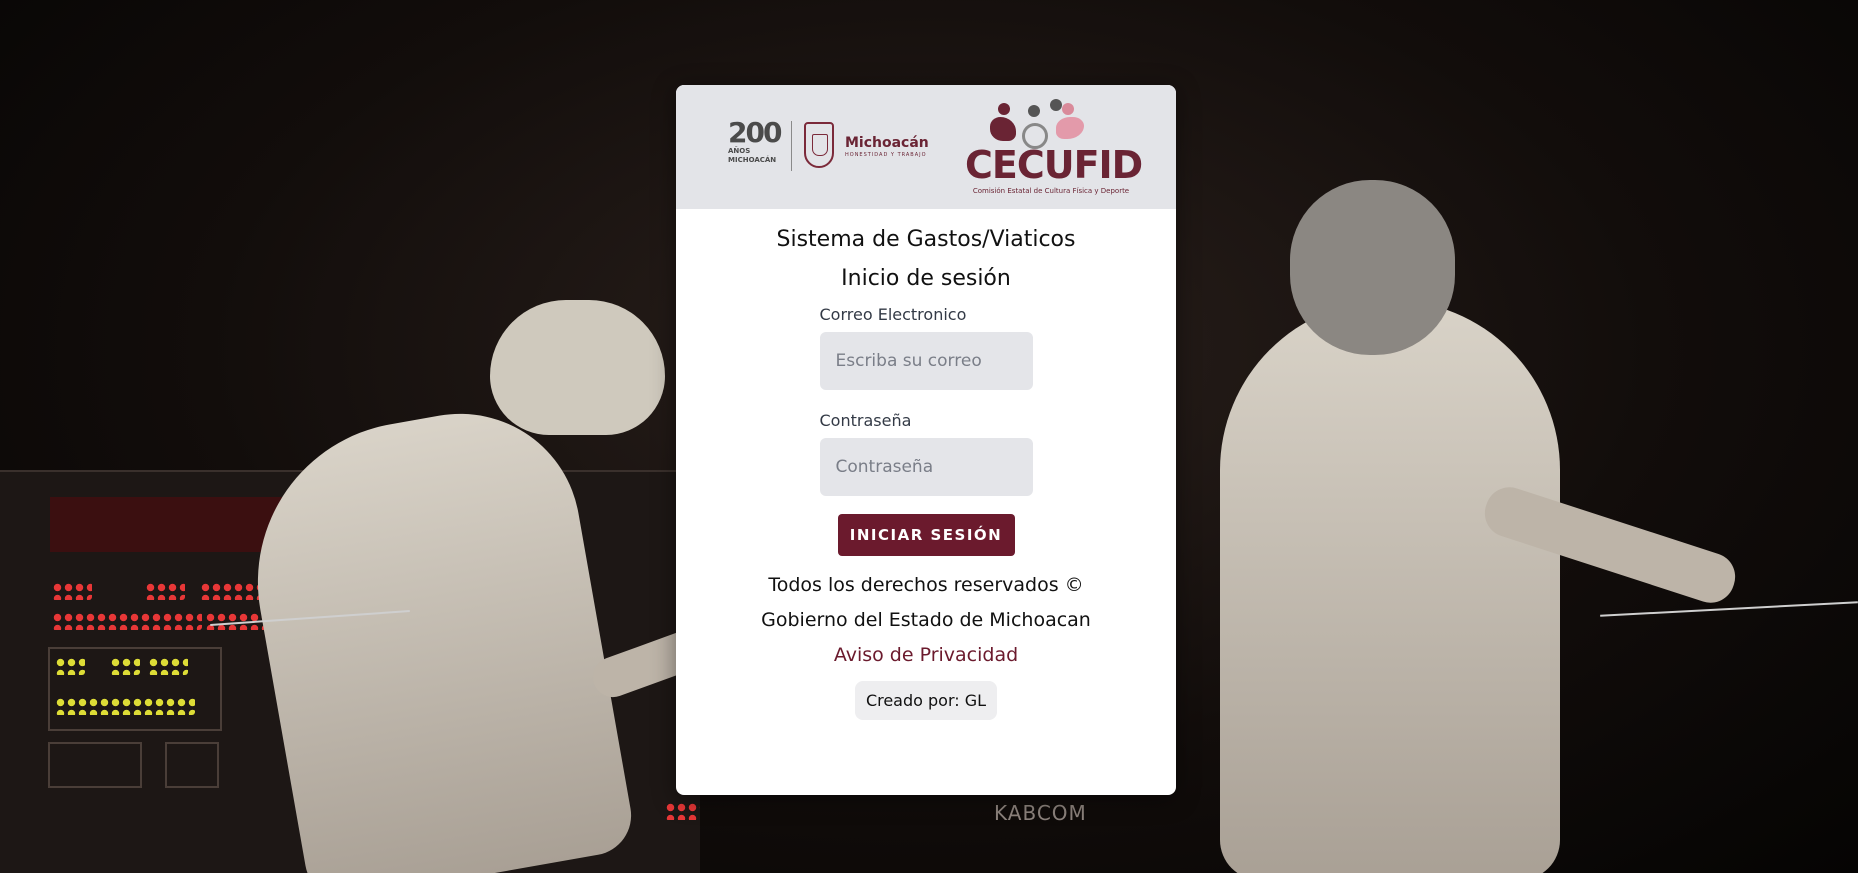  I want to click on system-title: Sistema de Gastos/Viaticos, so click(926, 239).